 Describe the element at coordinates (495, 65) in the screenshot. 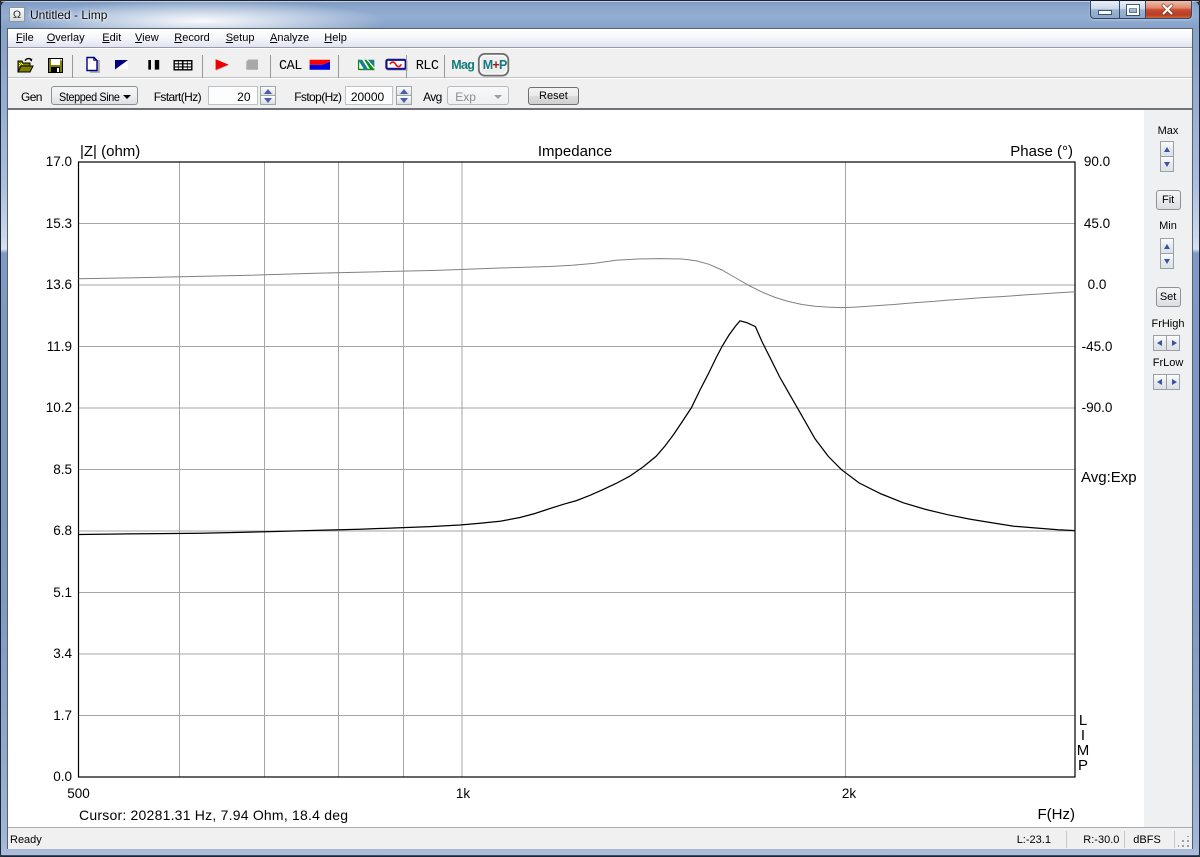

I see `svg-text: M+P` at that location.